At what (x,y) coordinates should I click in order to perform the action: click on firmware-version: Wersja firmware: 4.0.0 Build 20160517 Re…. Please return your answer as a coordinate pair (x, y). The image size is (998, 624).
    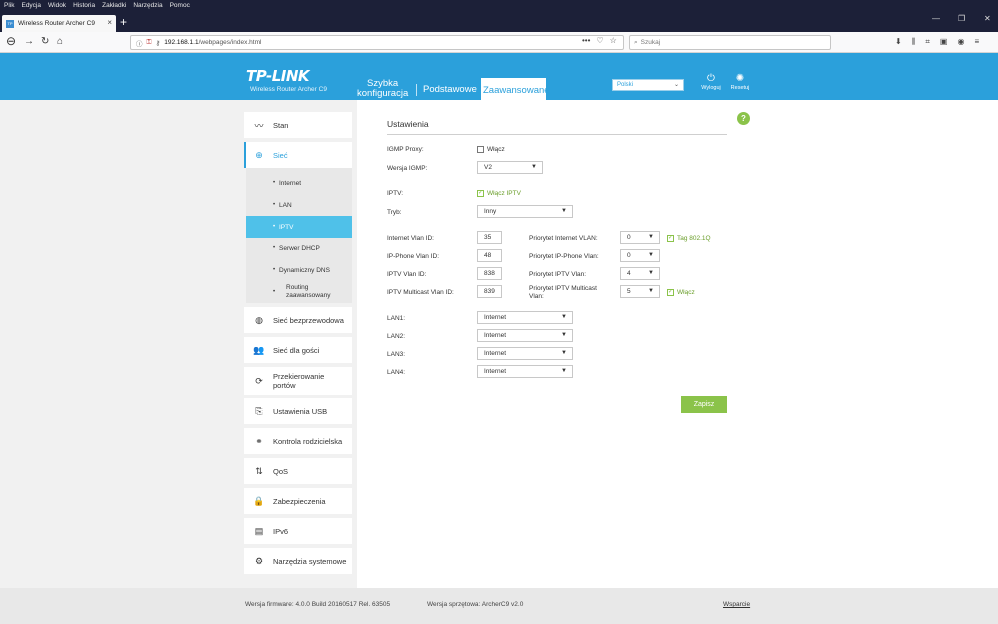
    Looking at the image, I should click on (318, 604).